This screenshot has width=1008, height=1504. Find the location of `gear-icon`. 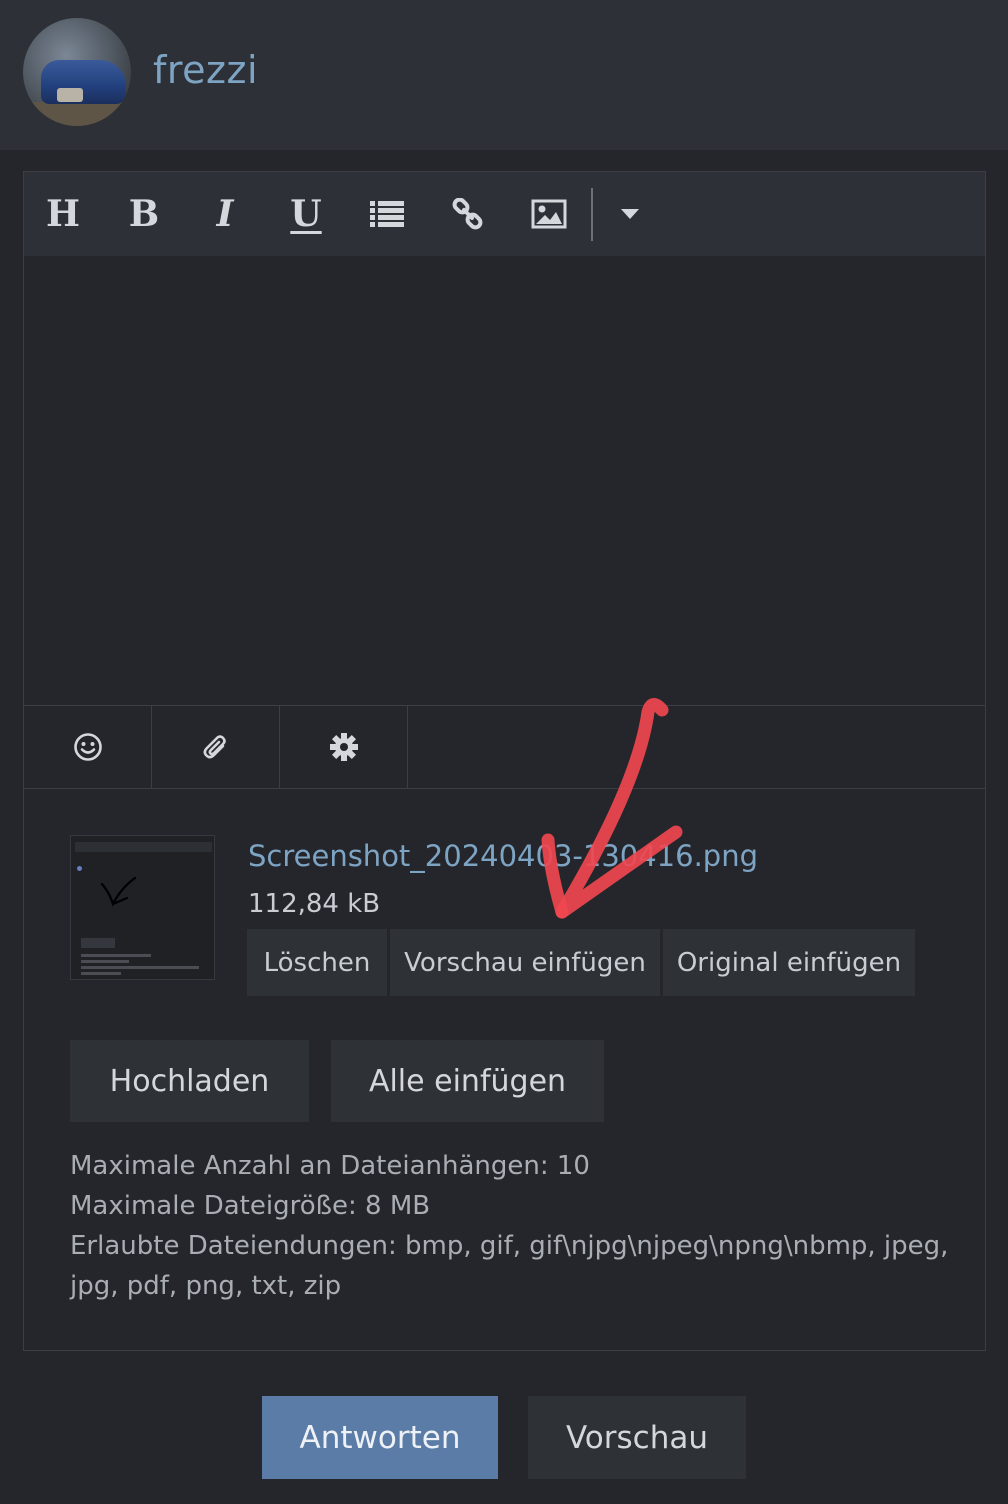

gear-icon is located at coordinates (343, 747).